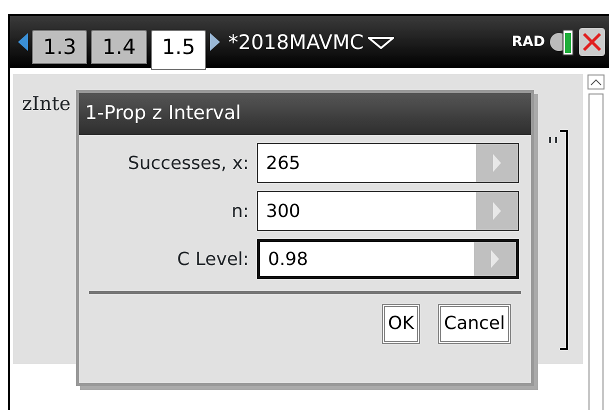 This screenshot has width=609, height=410. I want to click on field-label: C Level:, so click(212, 260).